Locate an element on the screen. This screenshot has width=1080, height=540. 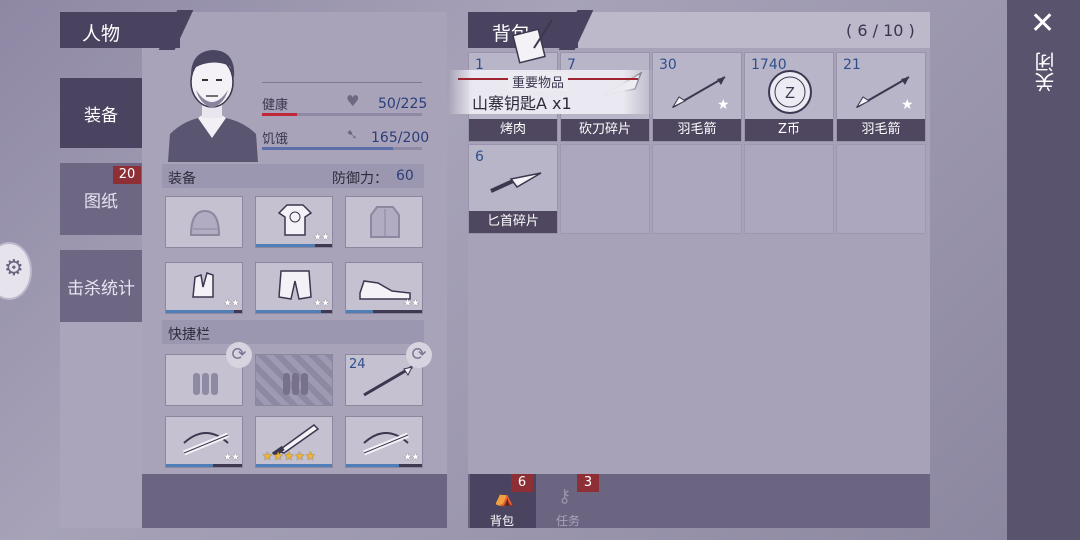
dagger-shard-icon is located at coordinates (516, 182).